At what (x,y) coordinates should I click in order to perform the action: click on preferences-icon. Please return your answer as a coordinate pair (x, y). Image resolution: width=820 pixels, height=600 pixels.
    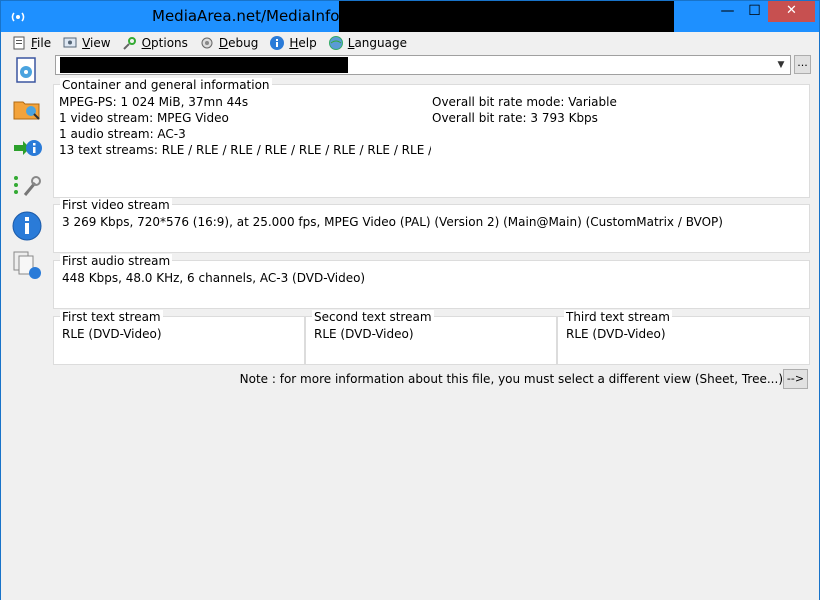
    Looking at the image, I should click on (27, 188).